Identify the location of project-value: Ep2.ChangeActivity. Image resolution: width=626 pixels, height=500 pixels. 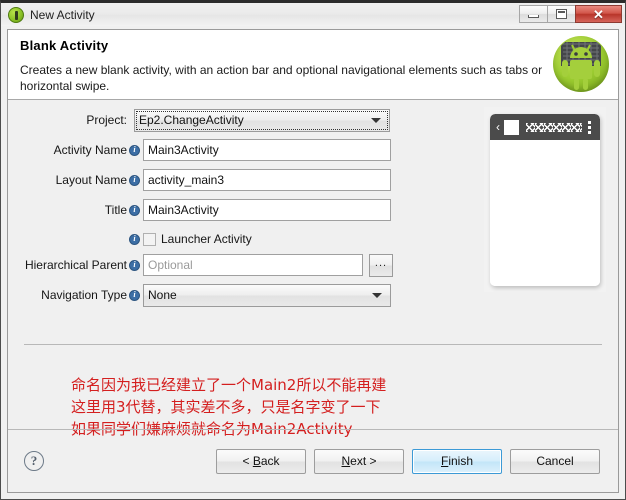
(191, 120).